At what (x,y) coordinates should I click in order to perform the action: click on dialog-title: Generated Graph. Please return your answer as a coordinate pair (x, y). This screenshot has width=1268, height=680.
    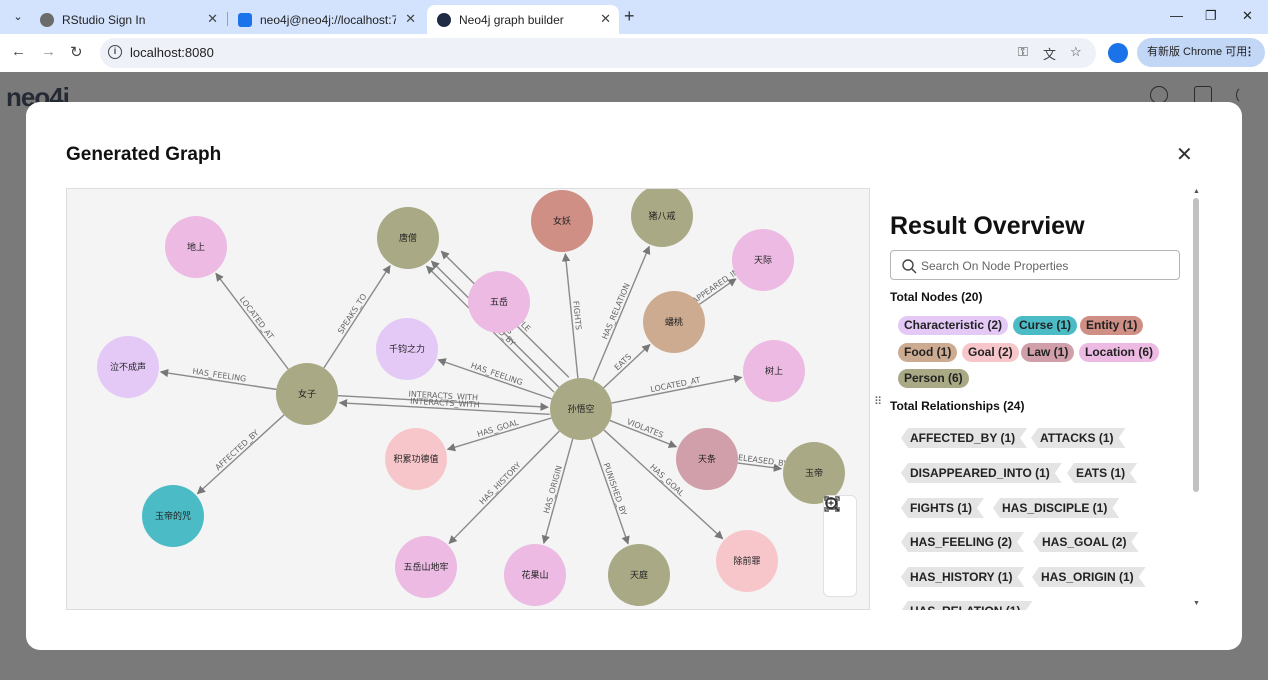
    Looking at the image, I should click on (144, 154).